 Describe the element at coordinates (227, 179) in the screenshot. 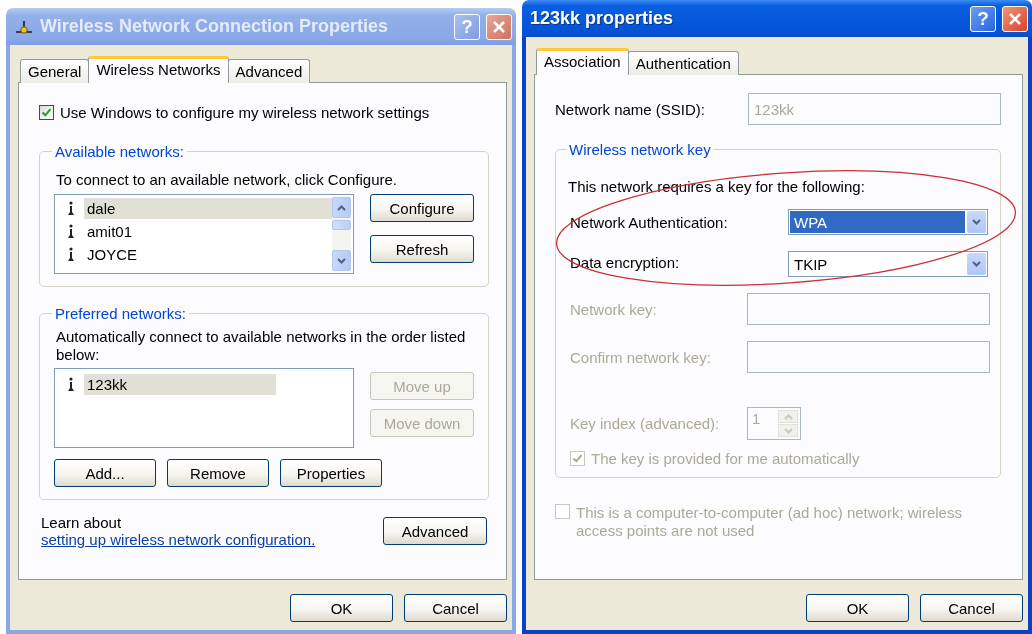

I see `instruction-text: To connect to an available network, click Configure.` at that location.